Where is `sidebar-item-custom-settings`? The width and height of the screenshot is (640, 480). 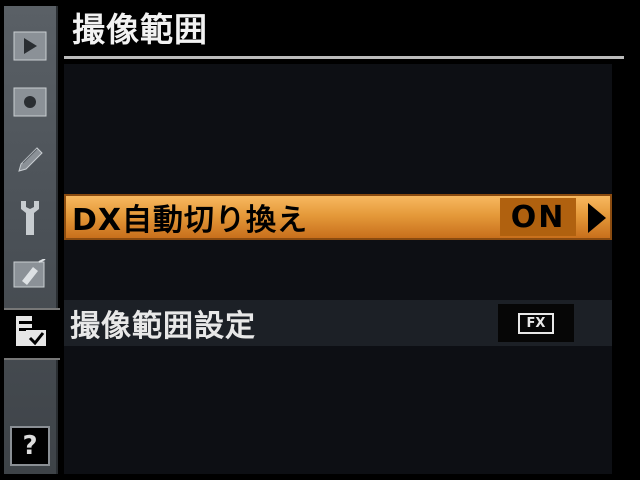 sidebar-item-custom-settings is located at coordinates (30, 162).